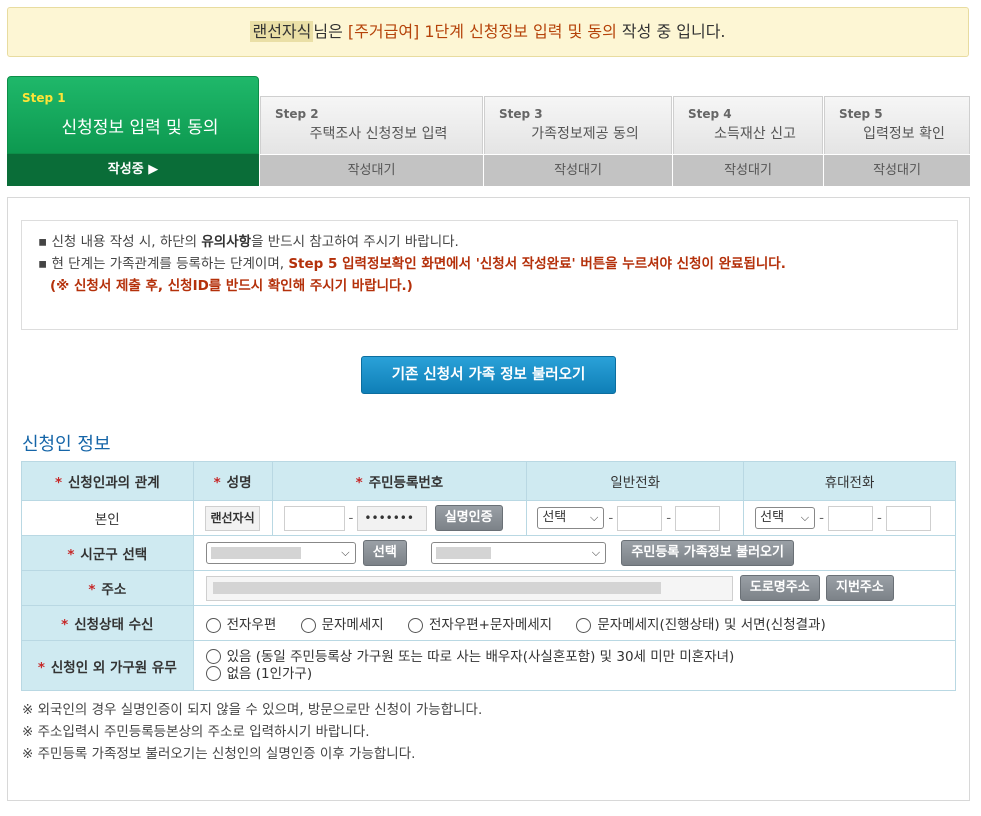  I want to click on status-banner: 랜선자식 님은 [주거급여] 1단계 신청정보 입력 및 동의 작성 중 입니다., so click(488, 32).